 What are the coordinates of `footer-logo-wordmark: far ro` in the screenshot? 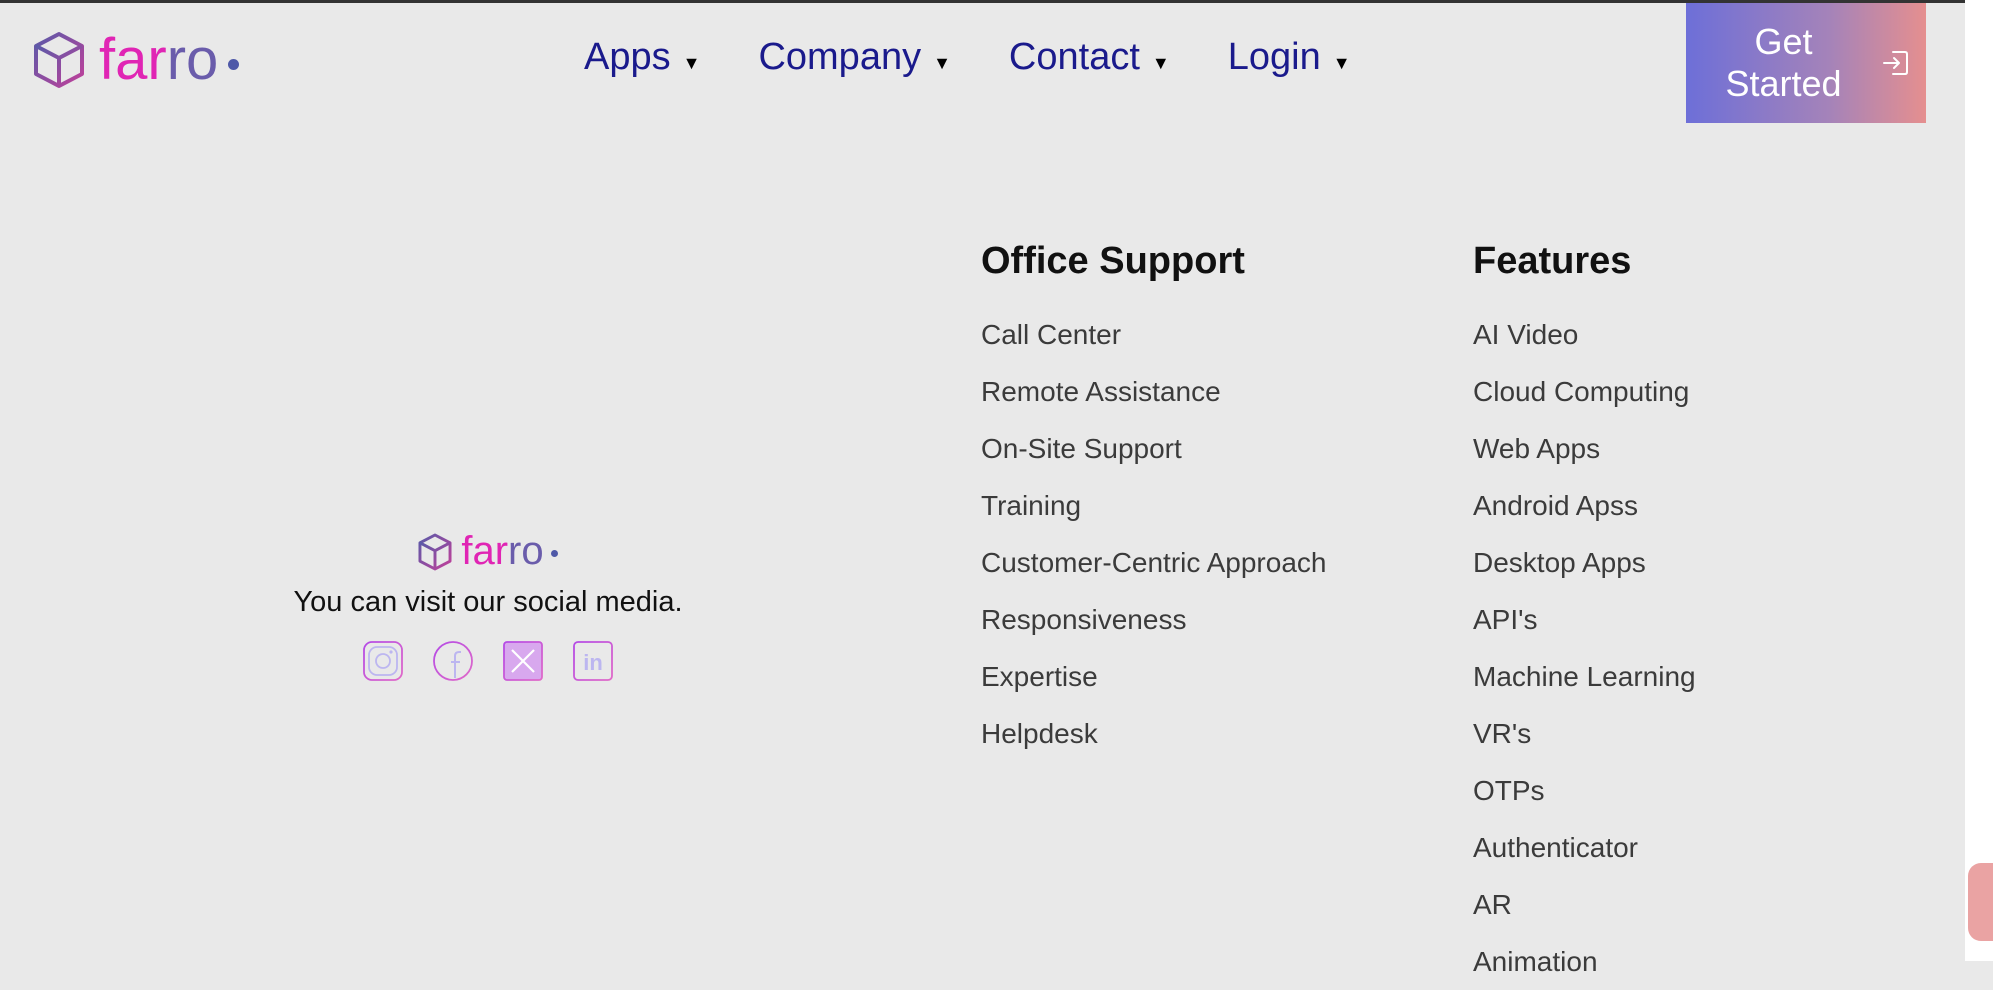 It's located at (509, 551).